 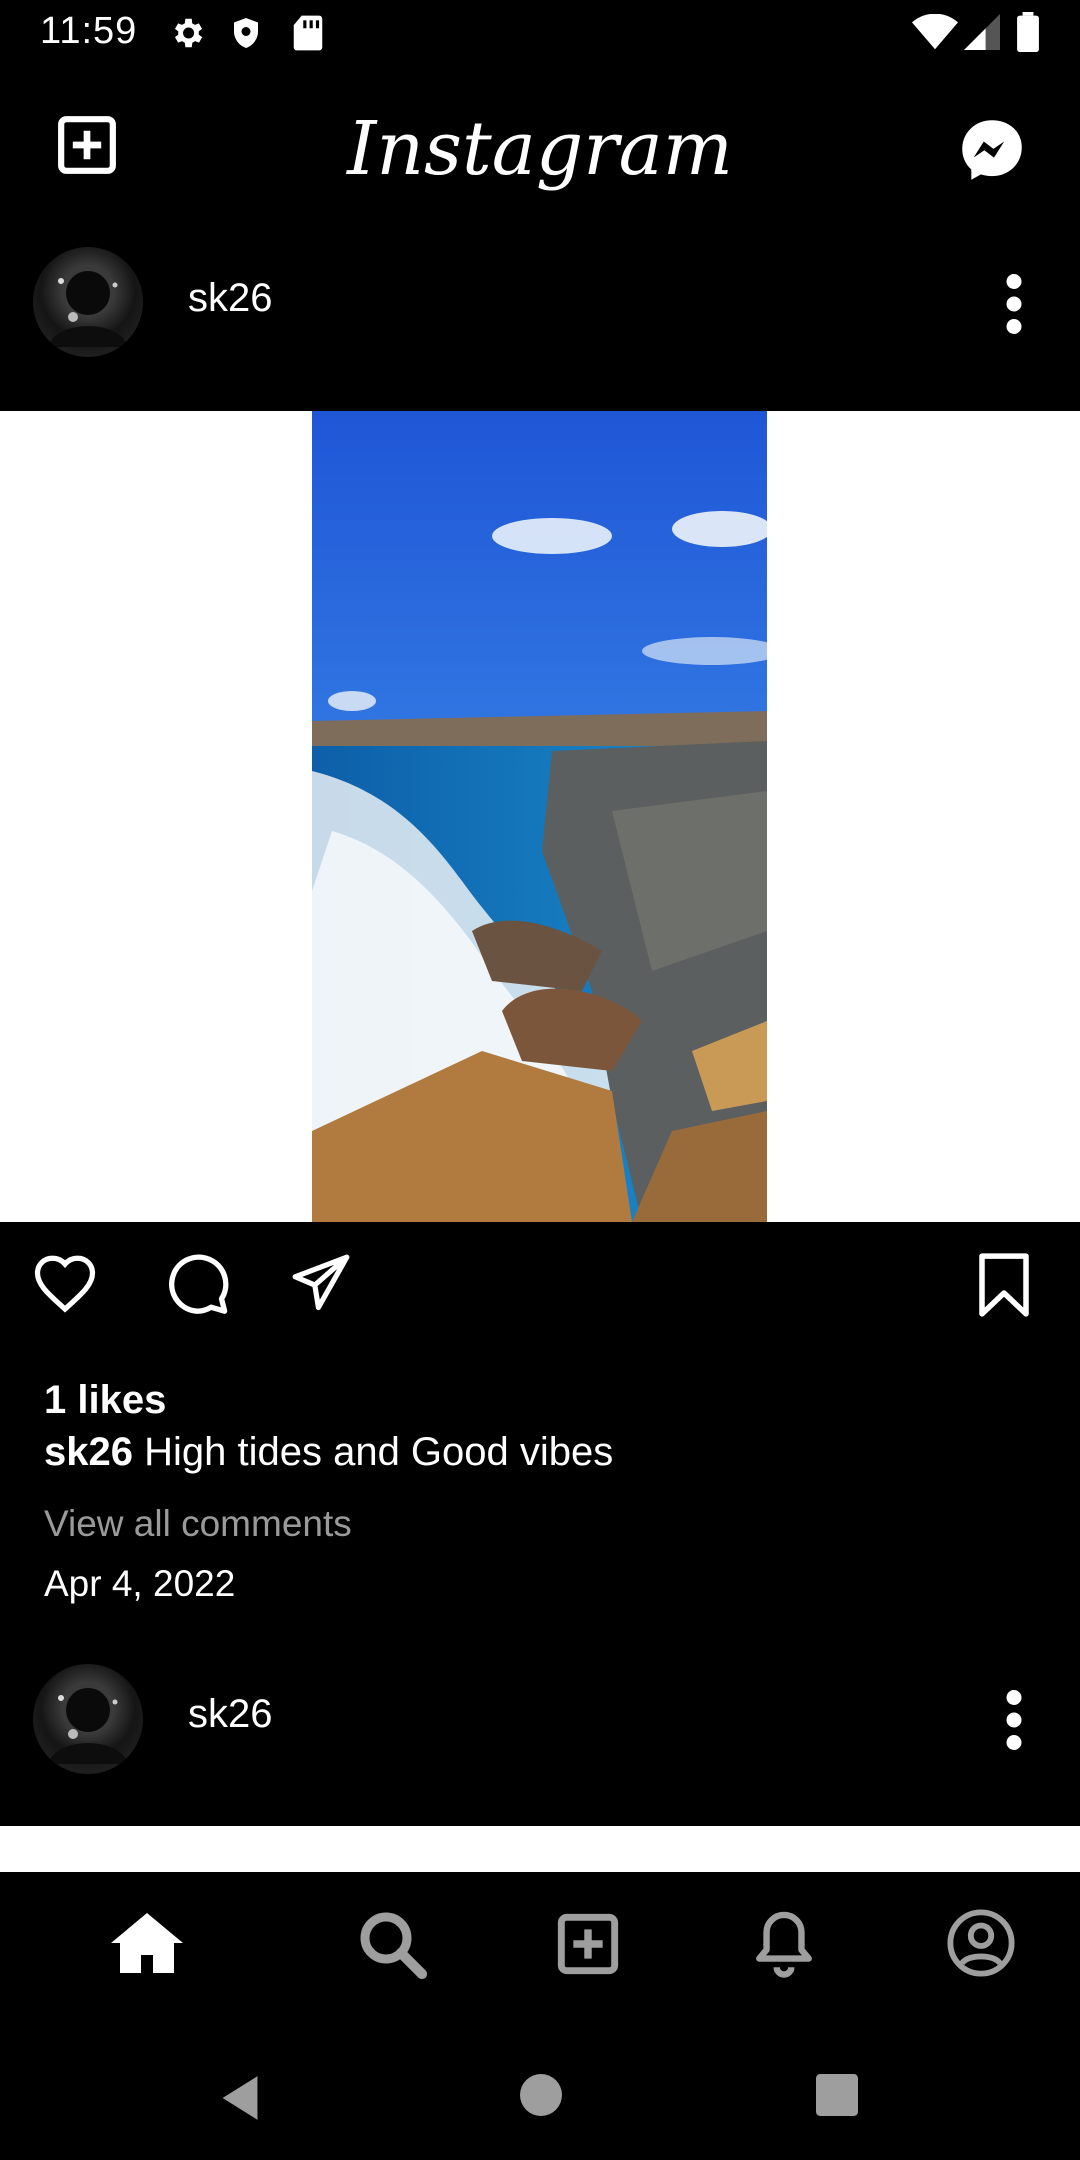 I want to click on post-username: sk26, so click(x=230, y=298).